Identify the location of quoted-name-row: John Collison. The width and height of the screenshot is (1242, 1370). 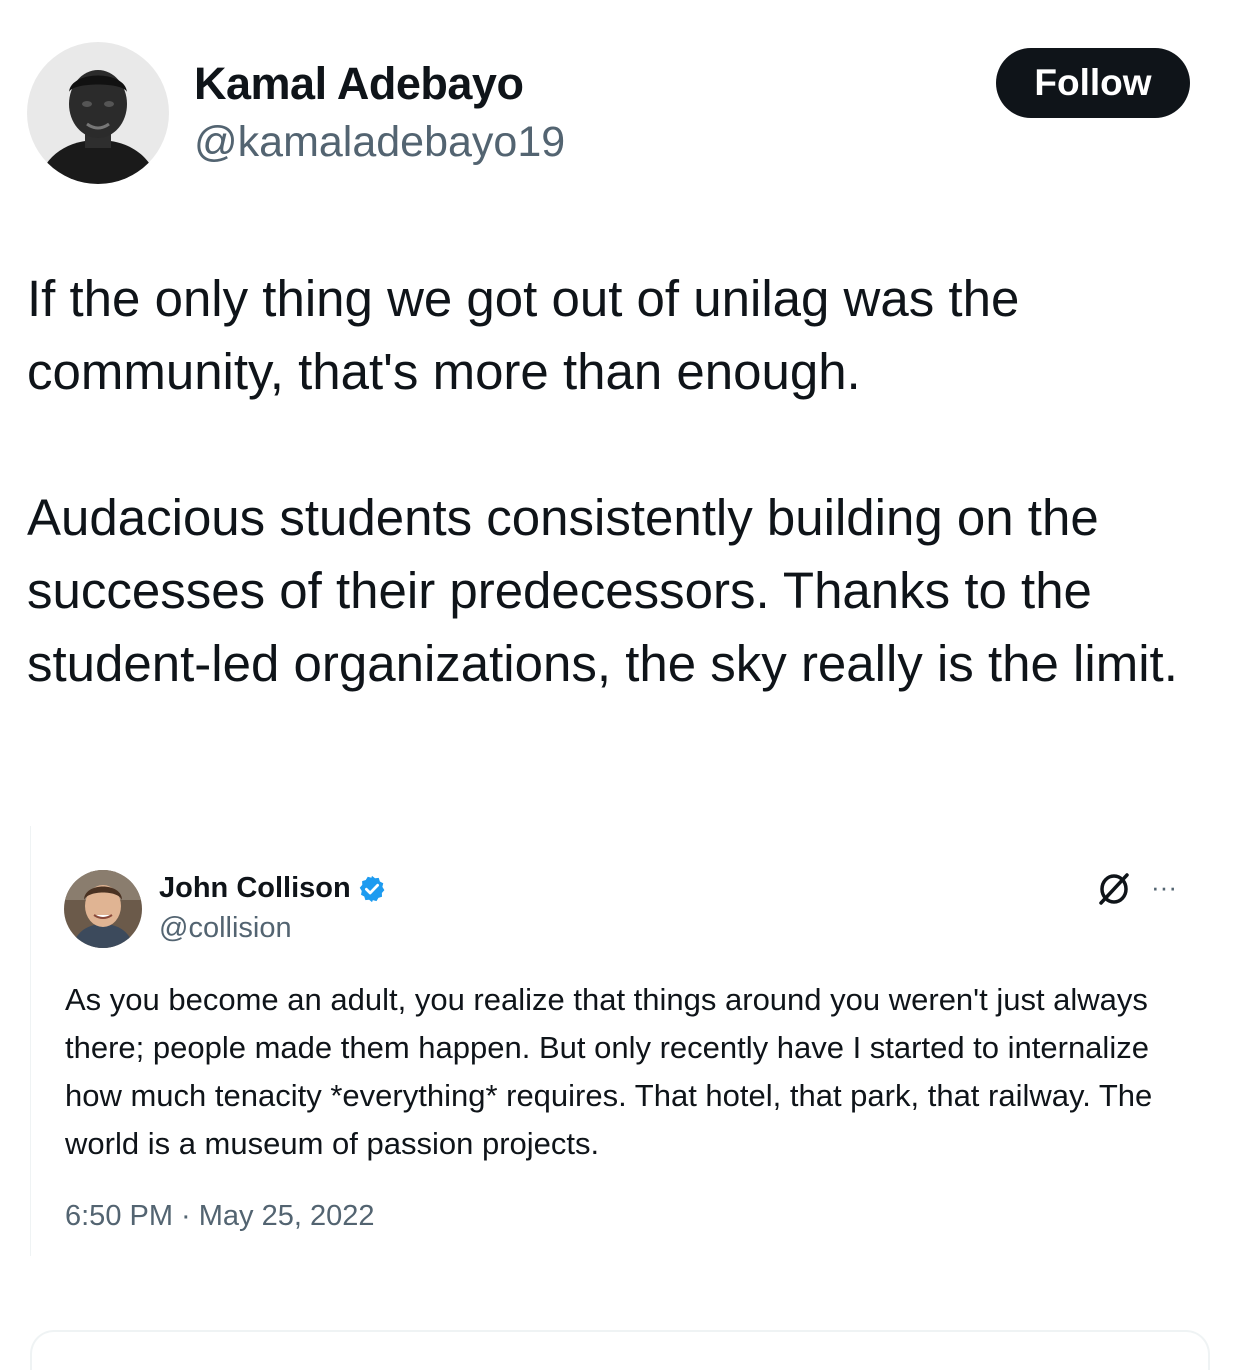
(273, 888).